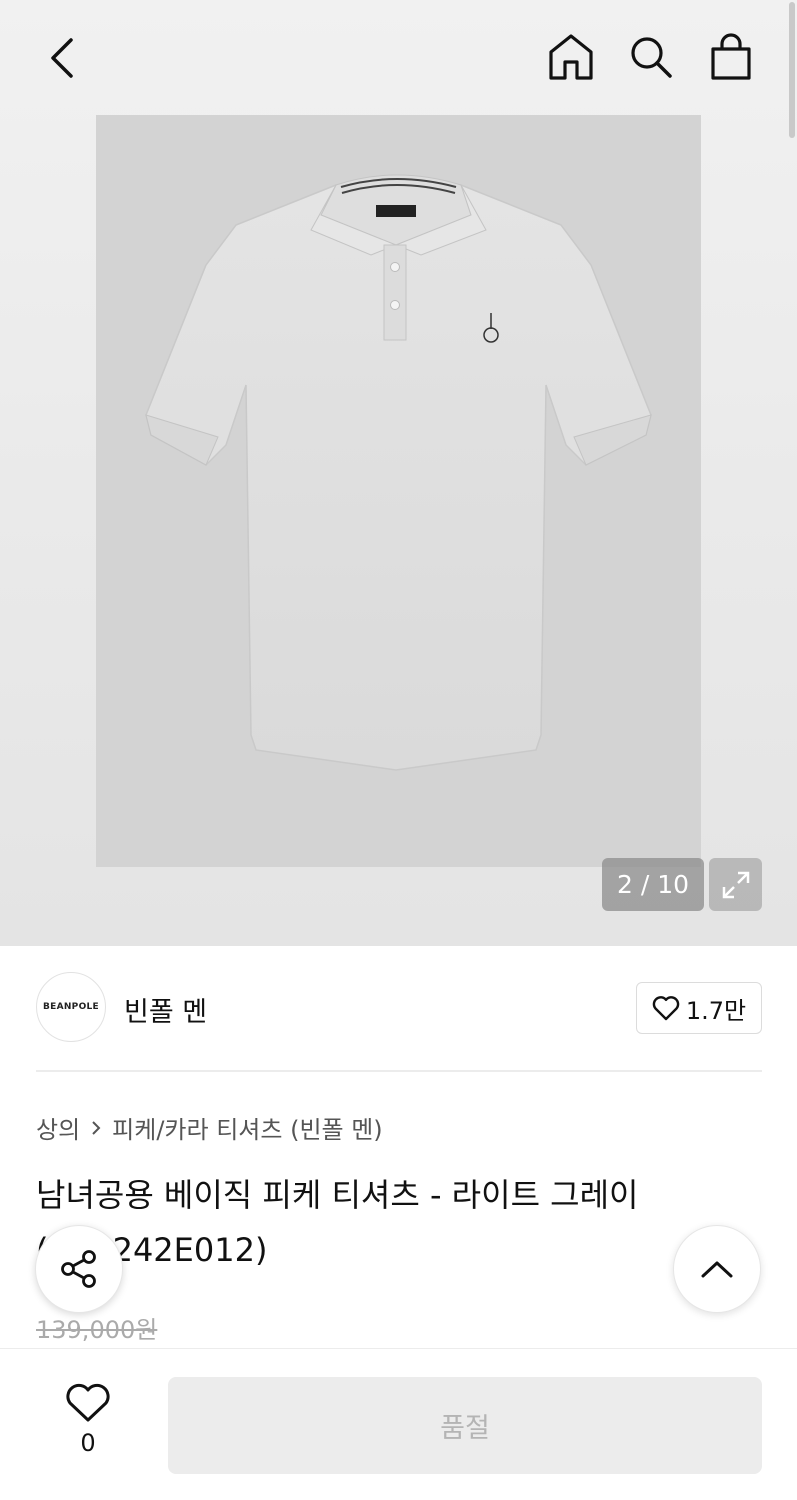 The height and width of the screenshot is (1500, 797). Describe the element at coordinates (399, 1071) in the screenshot. I see `divider` at that location.